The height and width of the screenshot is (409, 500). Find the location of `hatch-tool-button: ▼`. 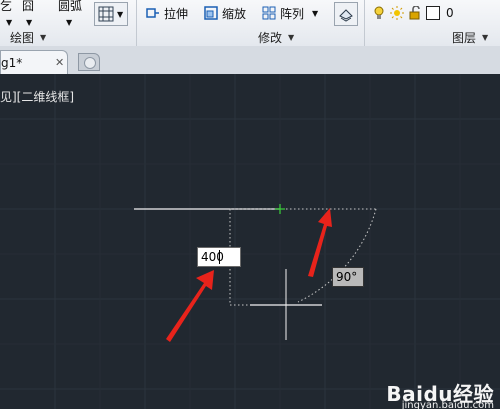

hatch-tool-button: ▼ is located at coordinates (111, 14).